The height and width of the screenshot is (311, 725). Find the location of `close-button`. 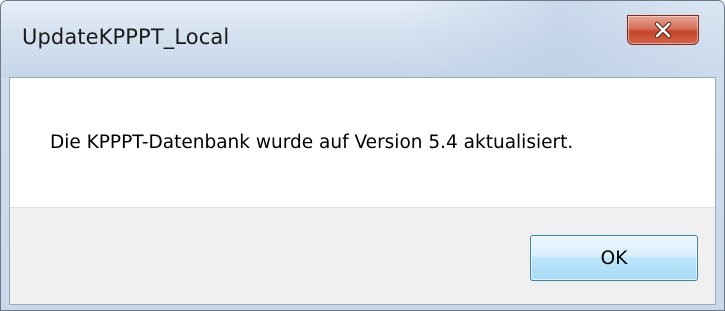

close-button is located at coordinates (663, 30).